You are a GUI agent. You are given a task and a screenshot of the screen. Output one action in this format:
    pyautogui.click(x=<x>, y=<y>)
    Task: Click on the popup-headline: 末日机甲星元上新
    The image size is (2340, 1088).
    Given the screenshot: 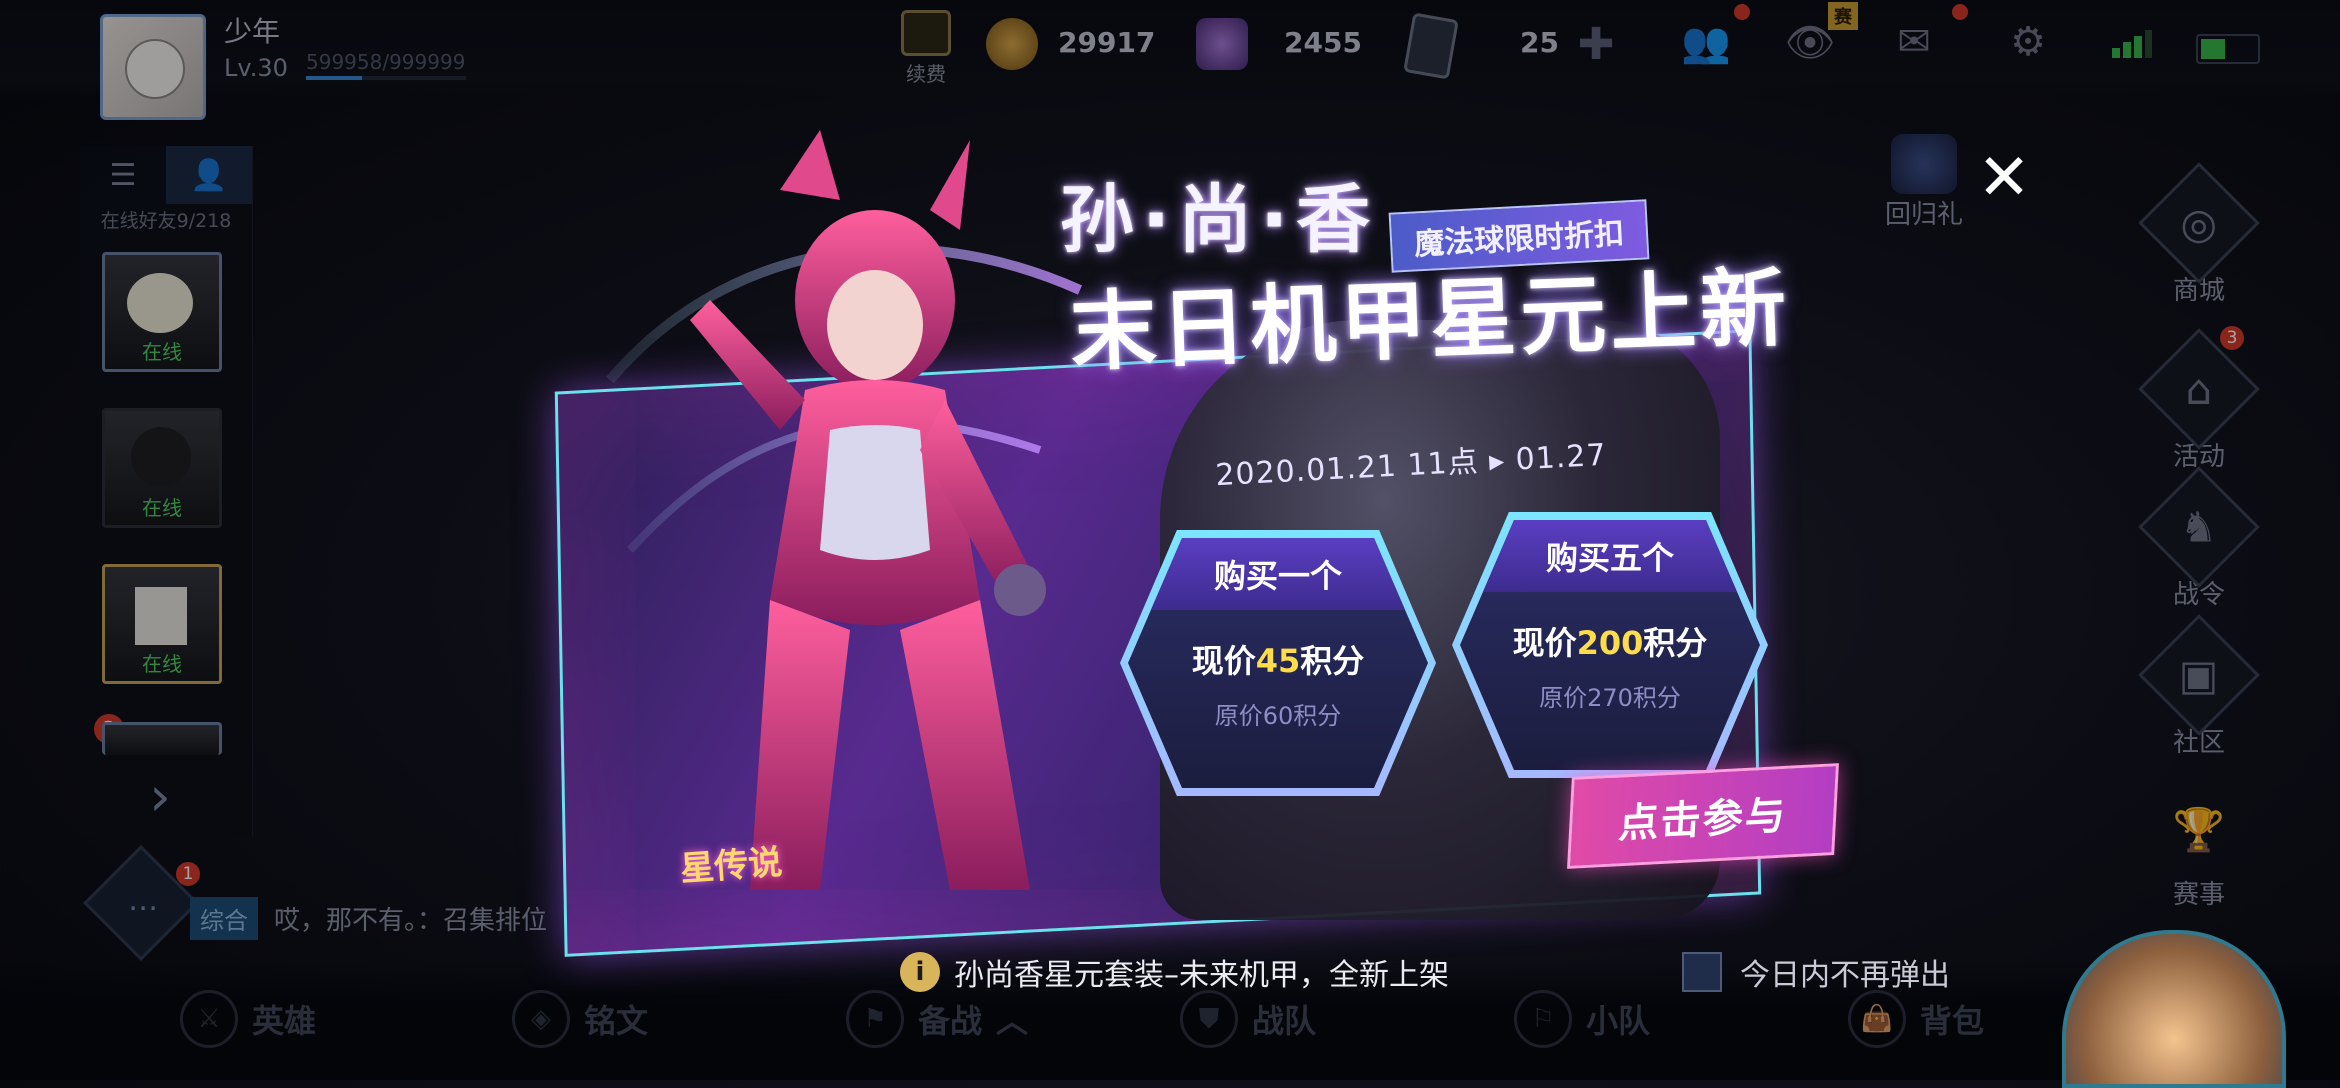 What is the action you would take?
    pyautogui.click(x=1430, y=321)
    